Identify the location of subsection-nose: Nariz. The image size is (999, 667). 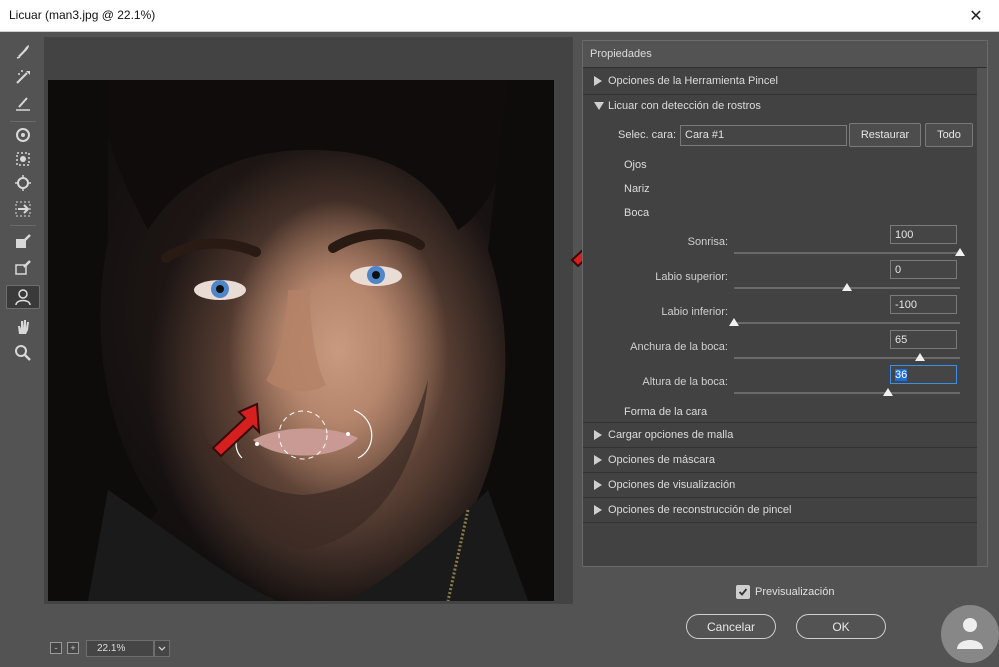
(760, 189).